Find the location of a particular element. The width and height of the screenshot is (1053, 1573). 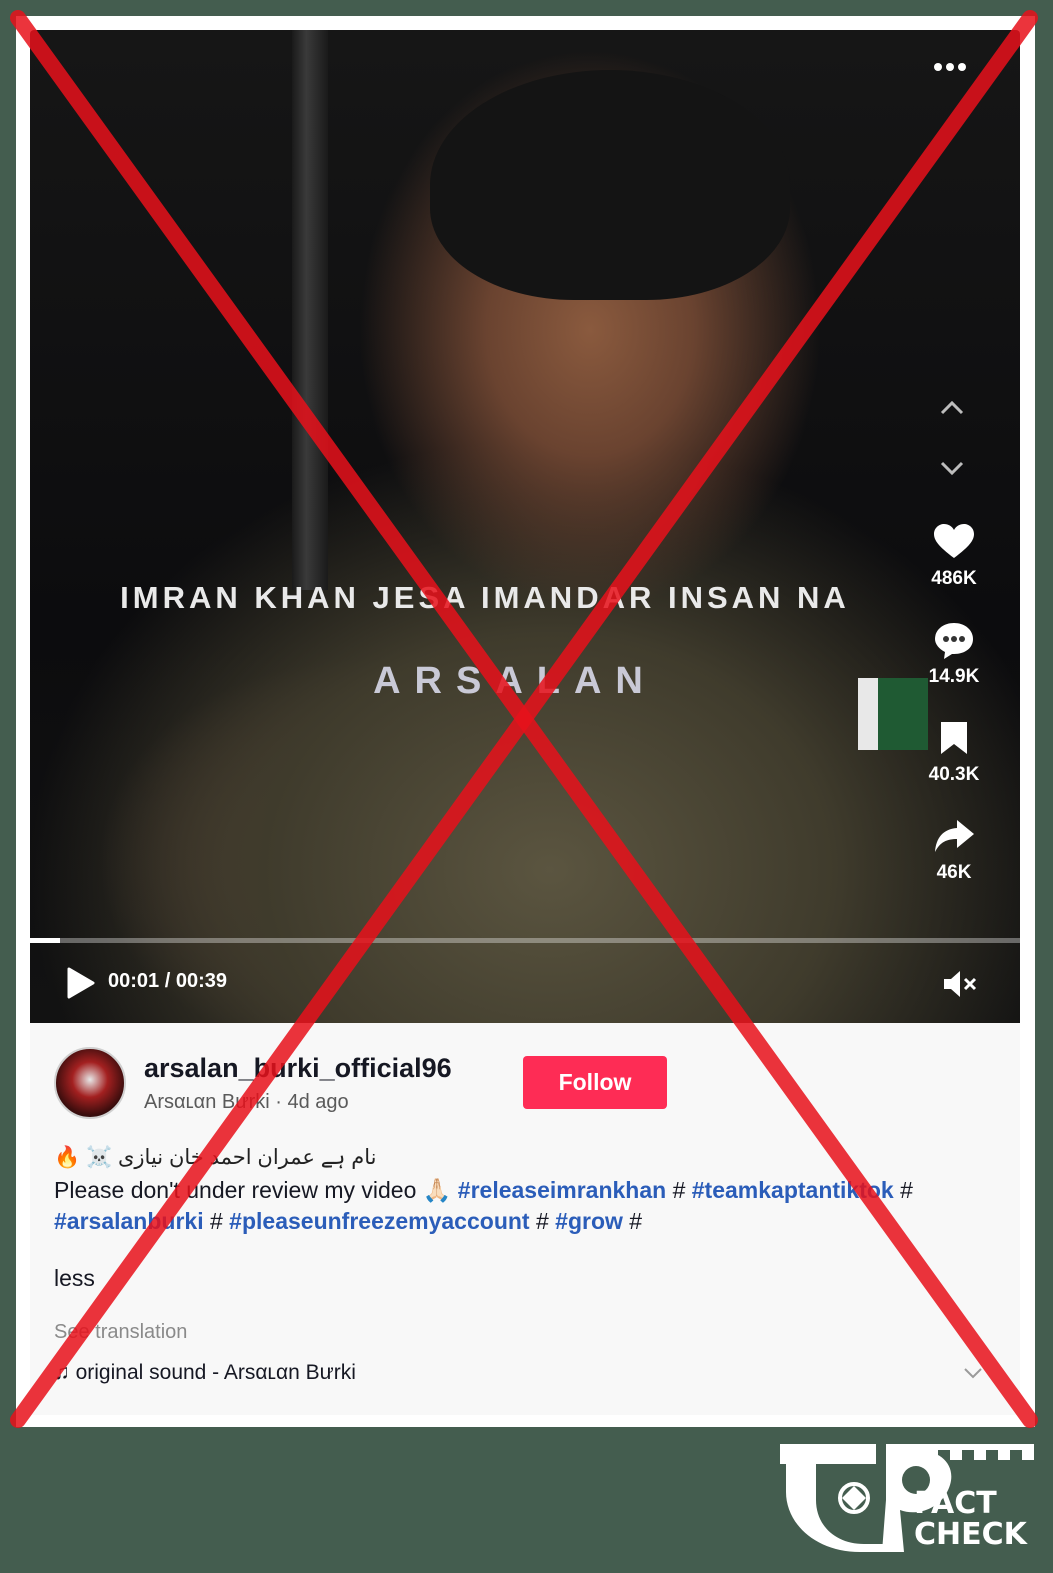

next-video-chevron-down-icon is located at coordinates (952, 472).